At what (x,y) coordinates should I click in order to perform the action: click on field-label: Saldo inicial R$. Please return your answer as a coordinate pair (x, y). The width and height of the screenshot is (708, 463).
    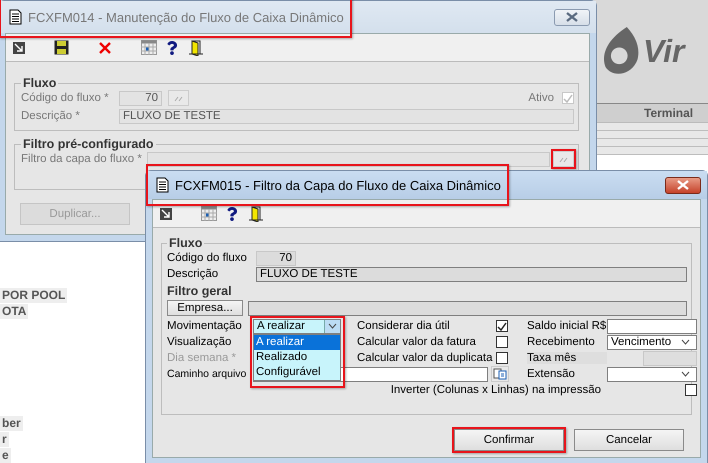
    Looking at the image, I should click on (567, 326).